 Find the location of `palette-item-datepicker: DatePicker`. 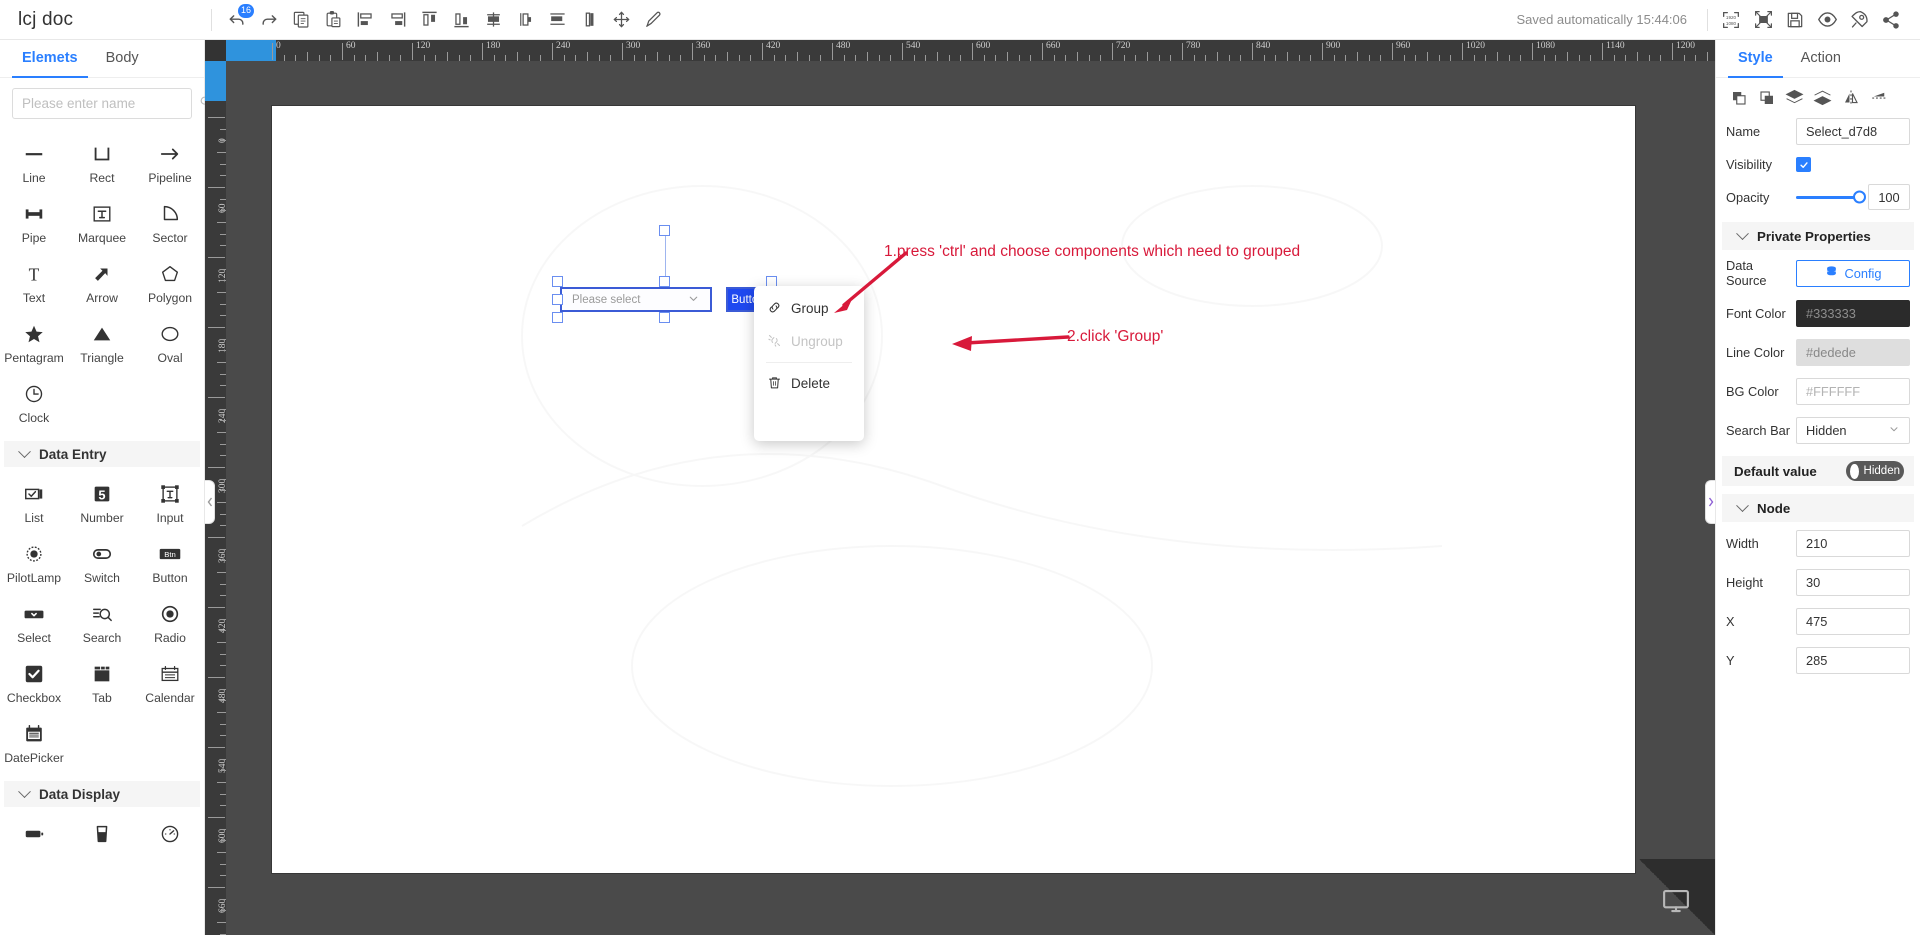

palette-item-datepicker: DatePicker is located at coordinates (34, 745).